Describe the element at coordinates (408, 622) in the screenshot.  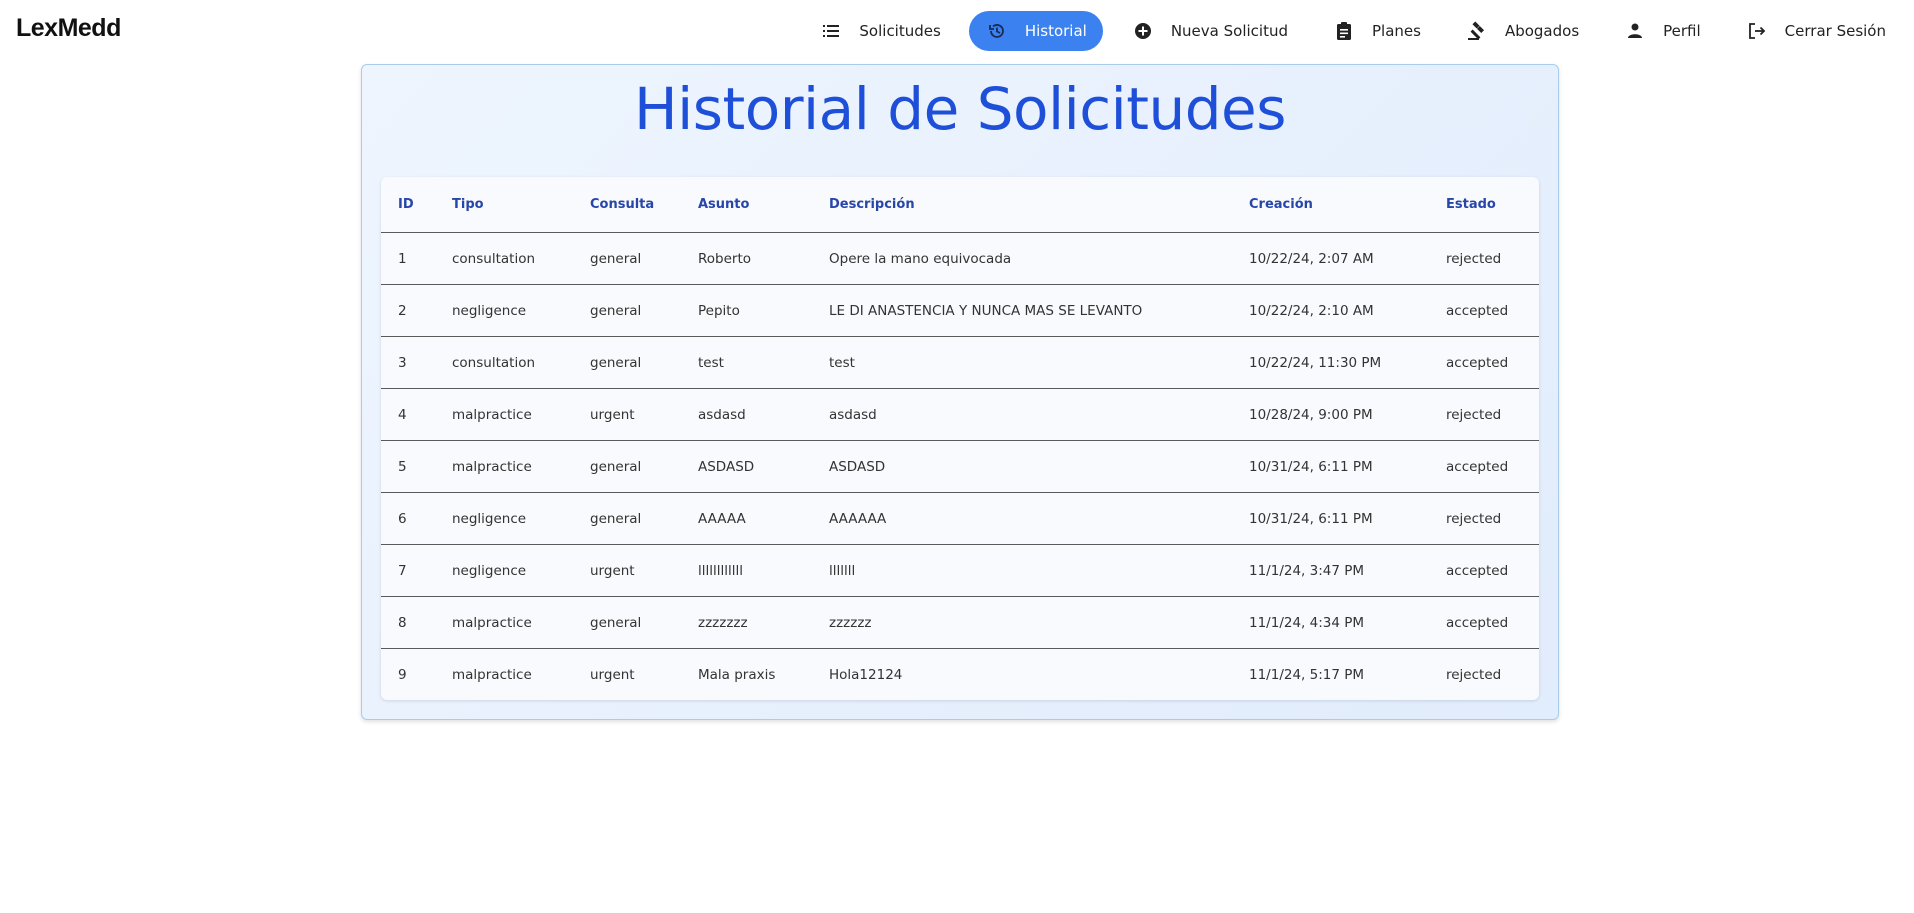
I see `cell-id: 8` at that location.